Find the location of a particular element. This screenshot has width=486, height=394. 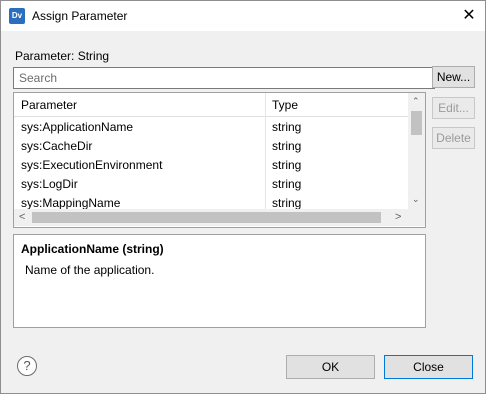

scroll-left-icon: < is located at coordinates (22, 217).